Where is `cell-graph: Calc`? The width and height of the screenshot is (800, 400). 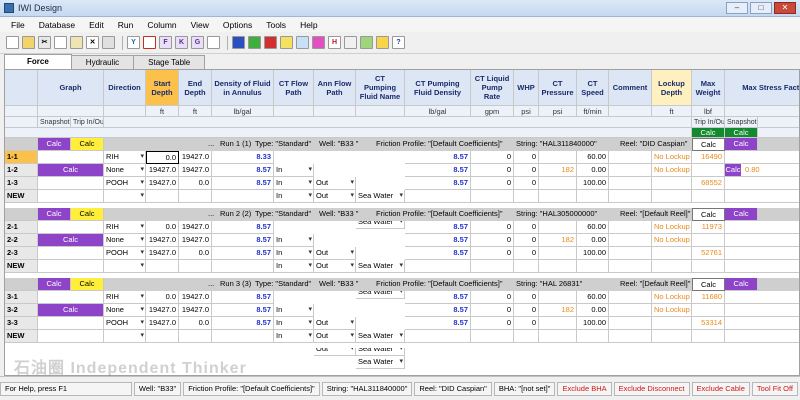 cell-graph: Calc is located at coordinates (71, 310).